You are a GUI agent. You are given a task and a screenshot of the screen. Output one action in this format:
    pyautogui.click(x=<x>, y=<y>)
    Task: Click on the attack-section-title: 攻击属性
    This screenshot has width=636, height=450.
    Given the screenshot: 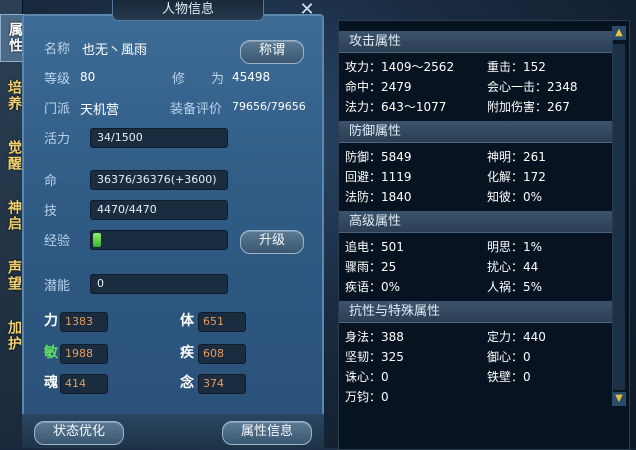 What is the action you would take?
    pyautogui.click(x=476, y=42)
    